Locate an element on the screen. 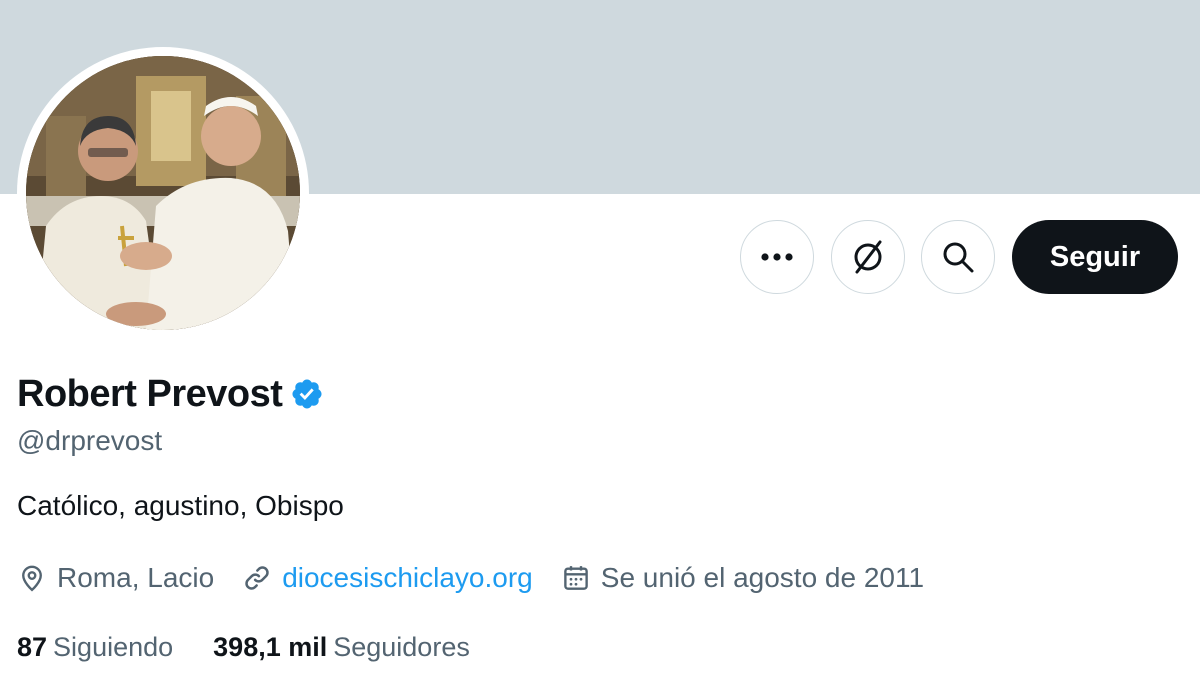 The image size is (1200, 675). profile-stats: 87 Siguiendo 398,1 mil Seguidores is located at coordinates (263, 647).